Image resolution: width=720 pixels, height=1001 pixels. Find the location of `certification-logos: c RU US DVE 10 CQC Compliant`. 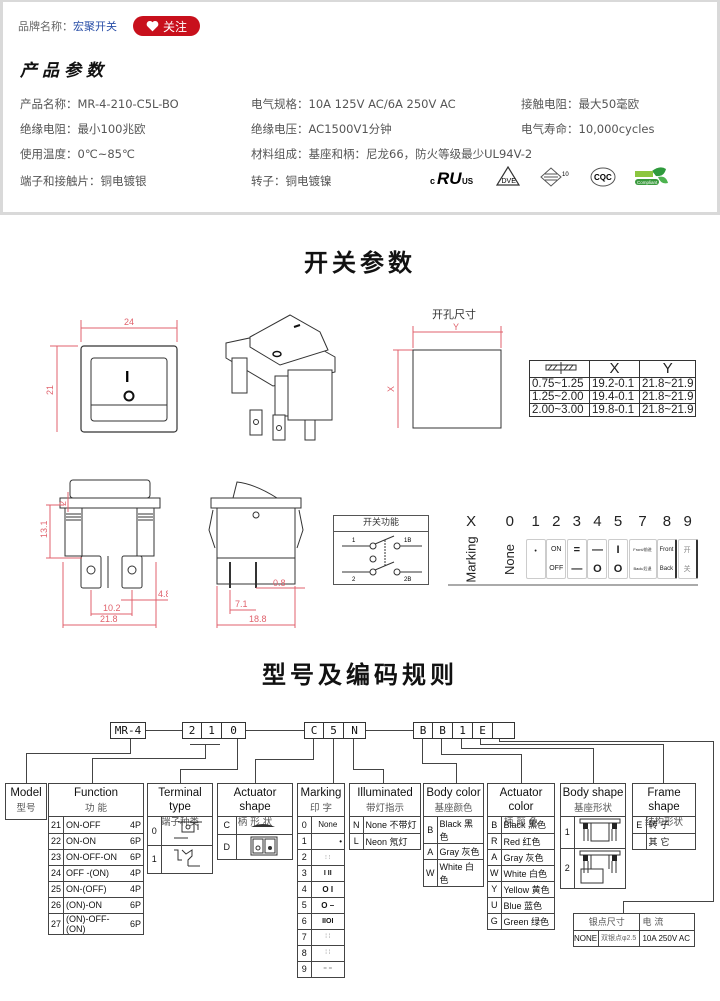

certification-logos: c RU US DVE 10 CQC Compliant is located at coordinates (550, 177).